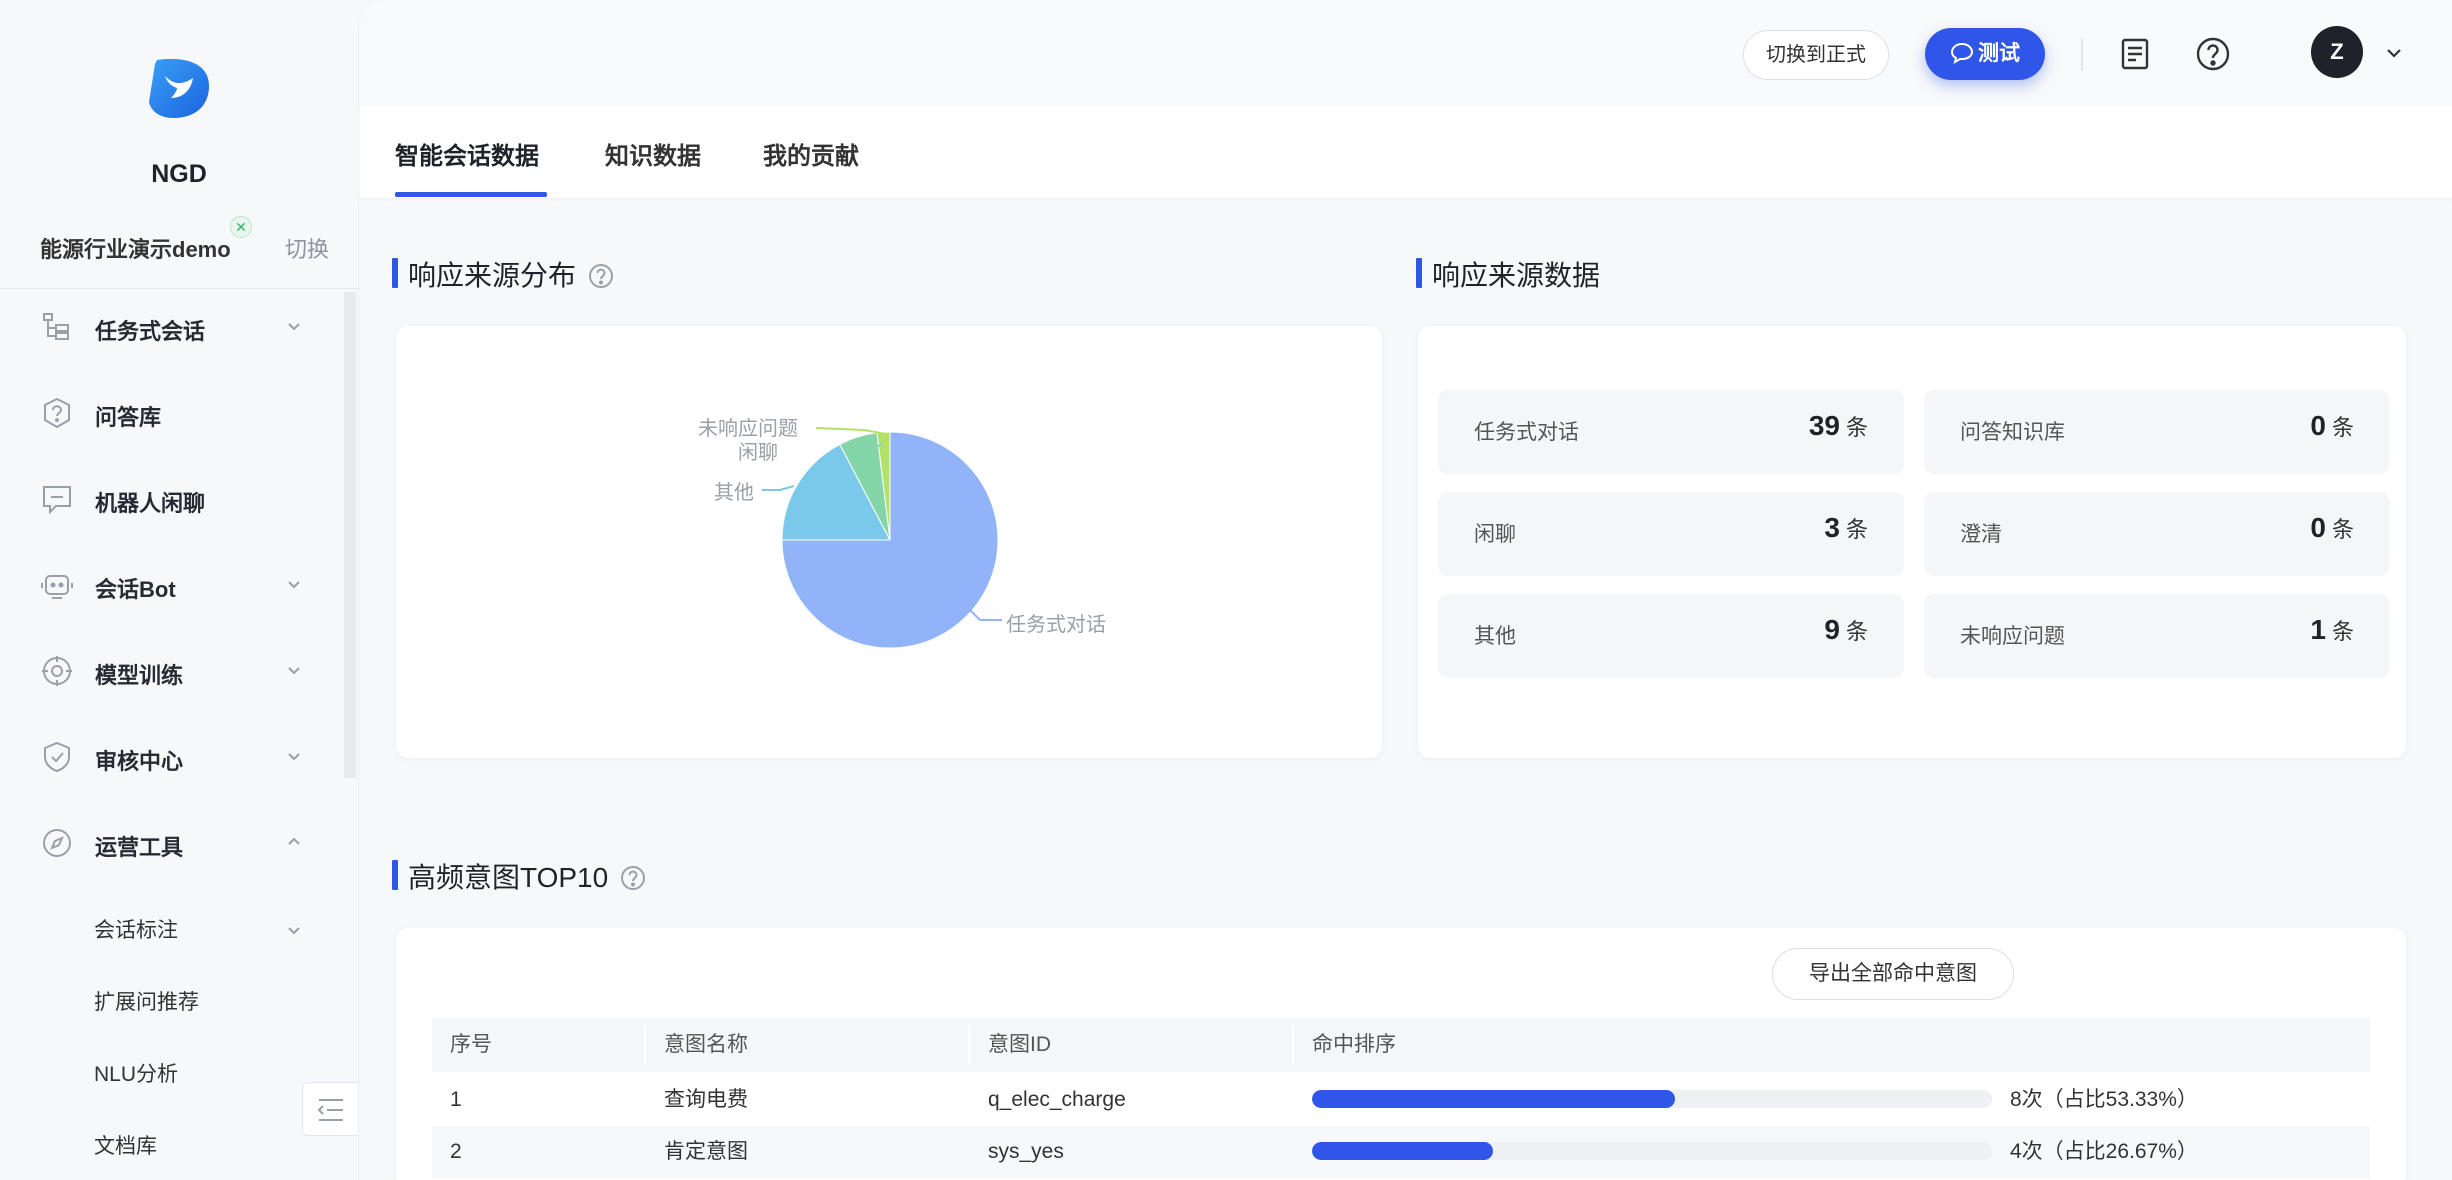 This screenshot has height=1180, width=2452. Describe the element at coordinates (150, 331) in the screenshot. I see `sidebar-item-label: 任务式会话` at that location.